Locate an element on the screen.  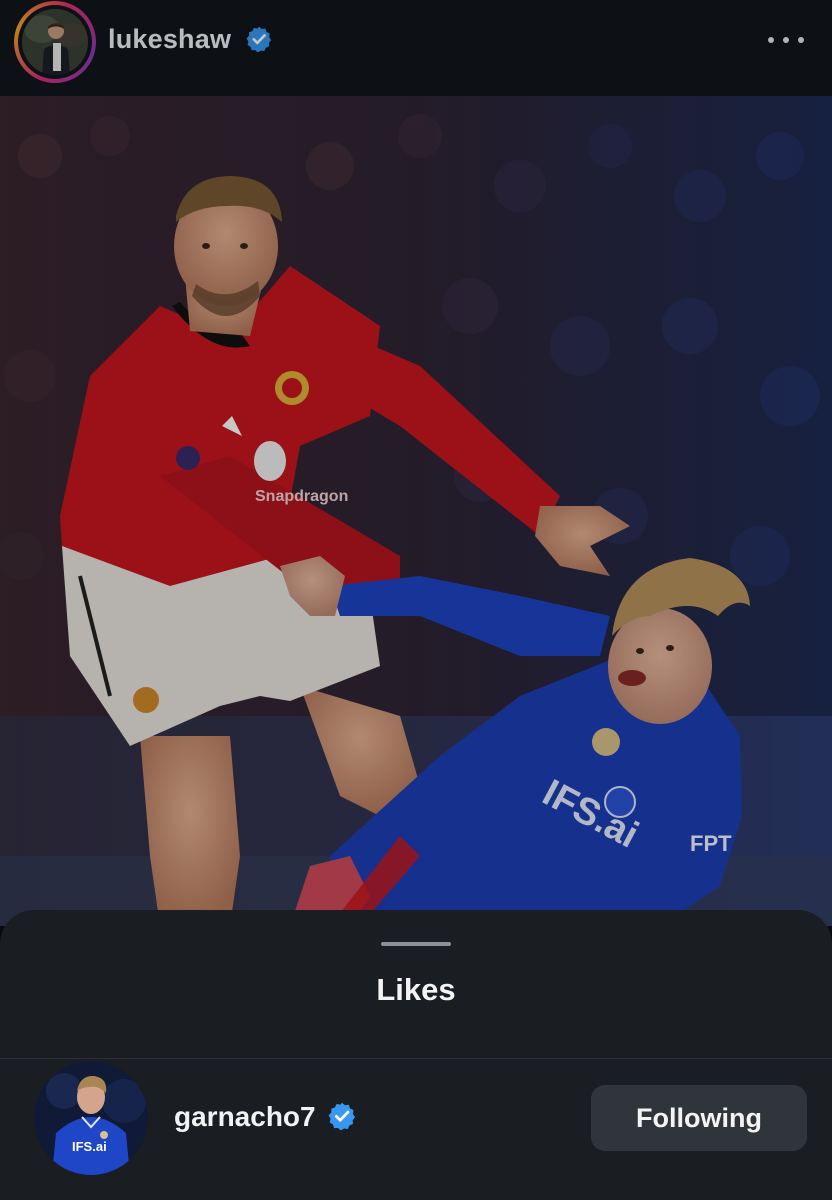
more-options-icon is located at coordinates (786, 40).